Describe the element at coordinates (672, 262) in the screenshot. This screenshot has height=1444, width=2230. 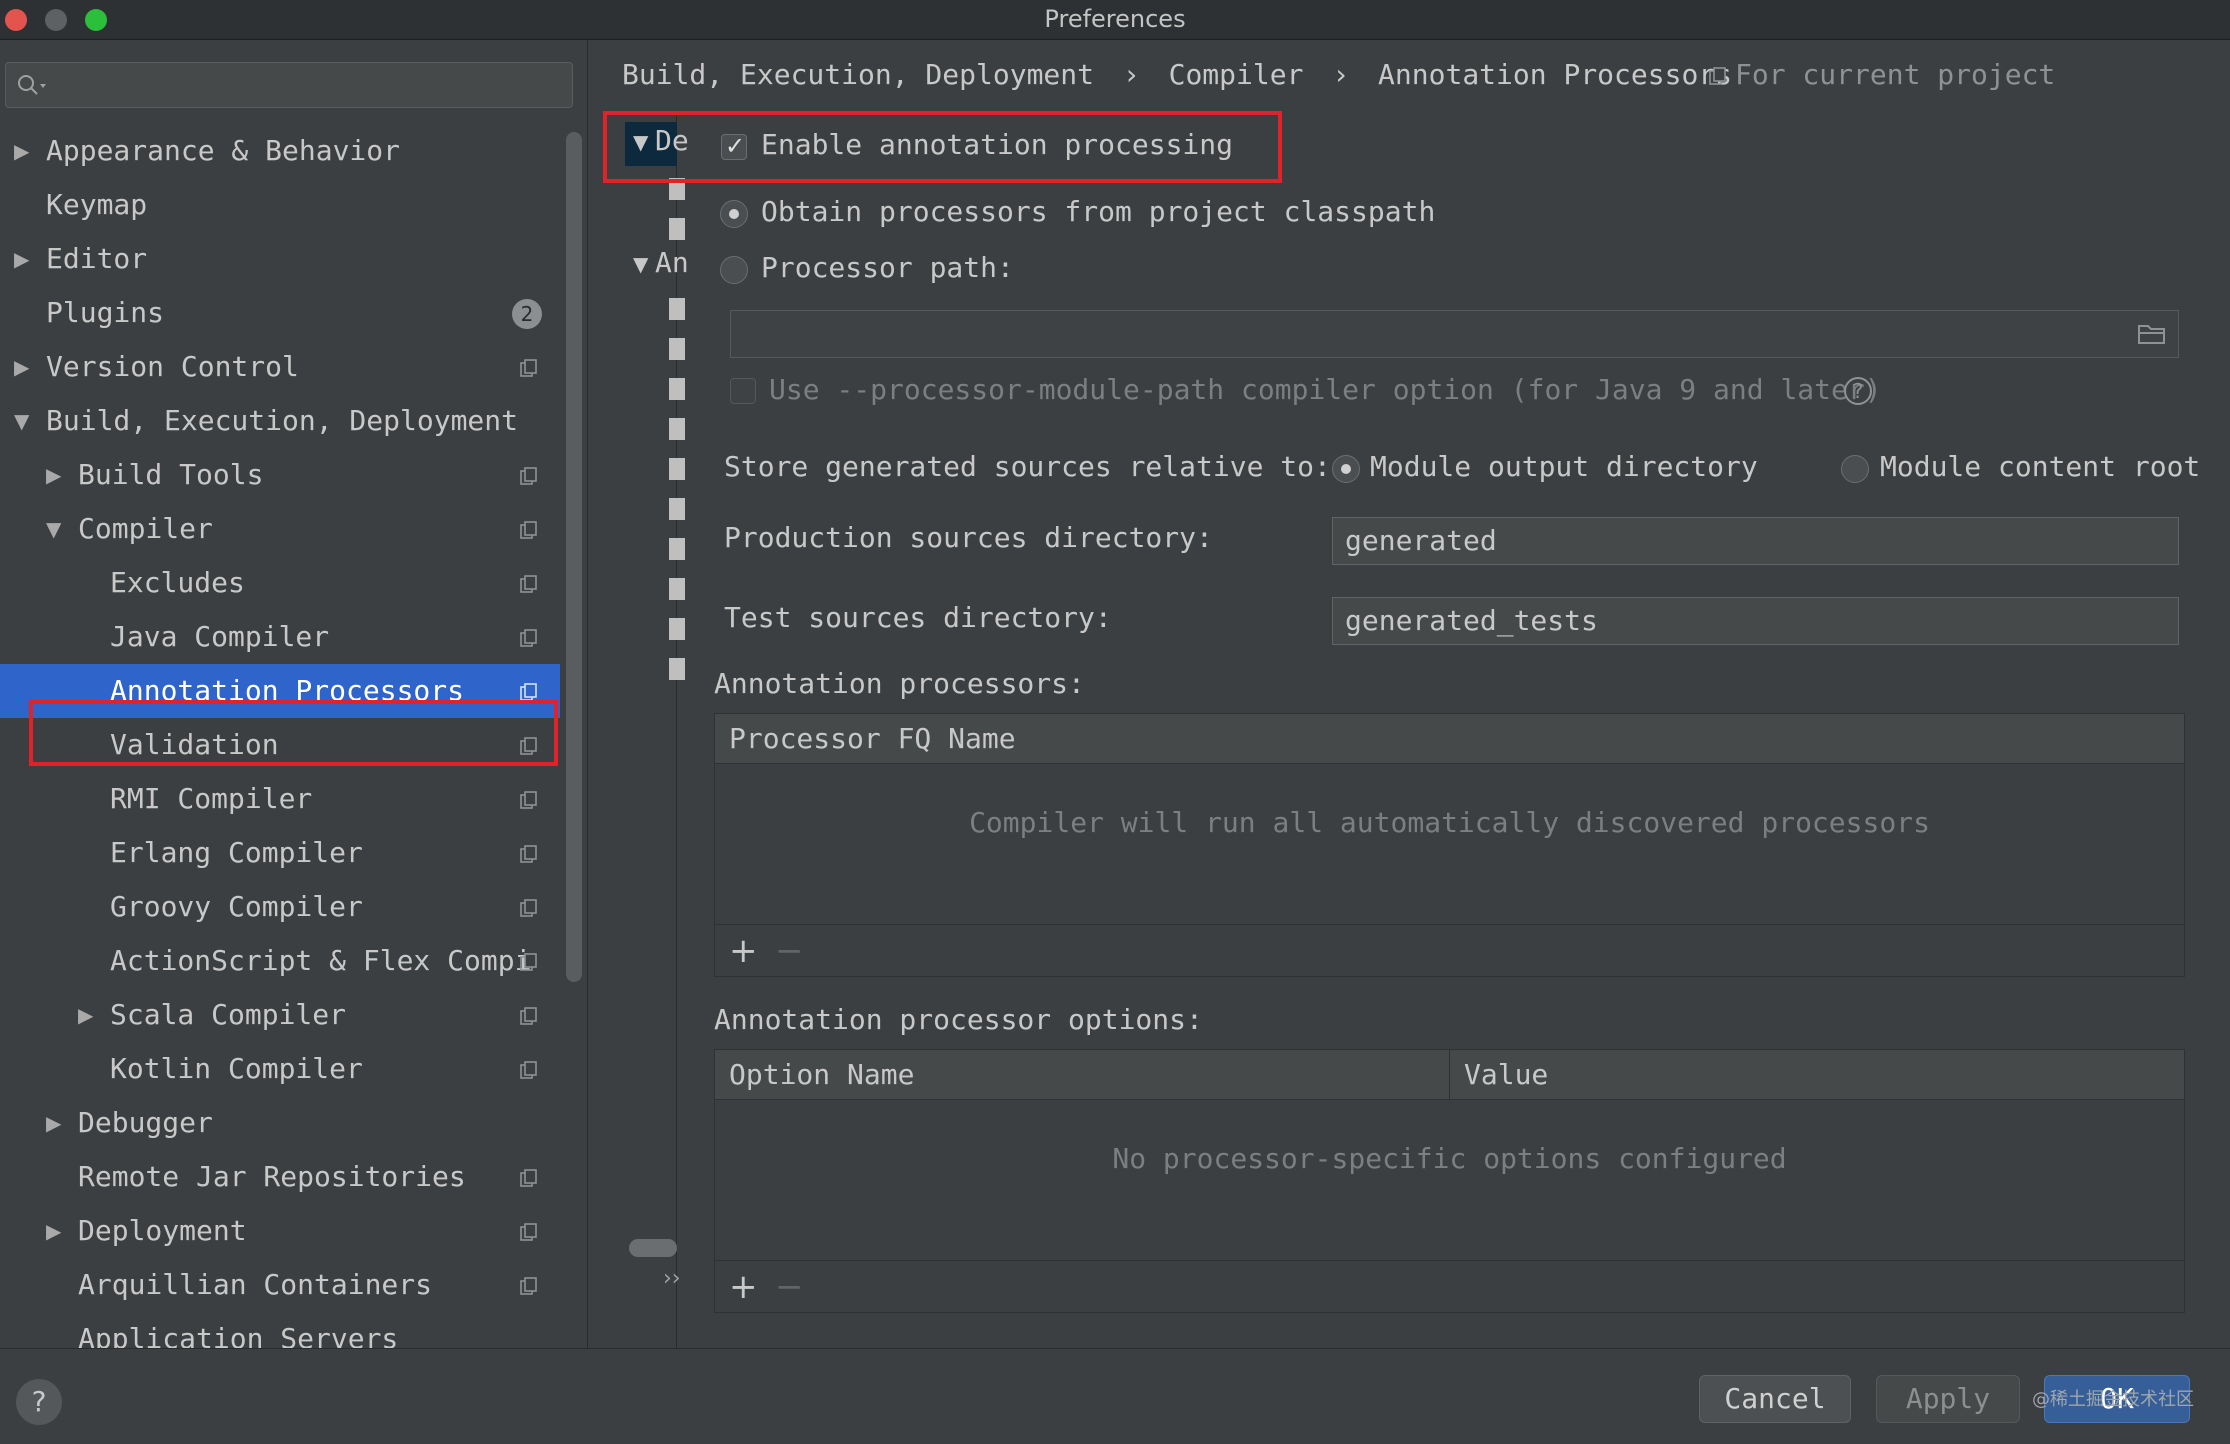
I see `profile-annotation: An` at that location.